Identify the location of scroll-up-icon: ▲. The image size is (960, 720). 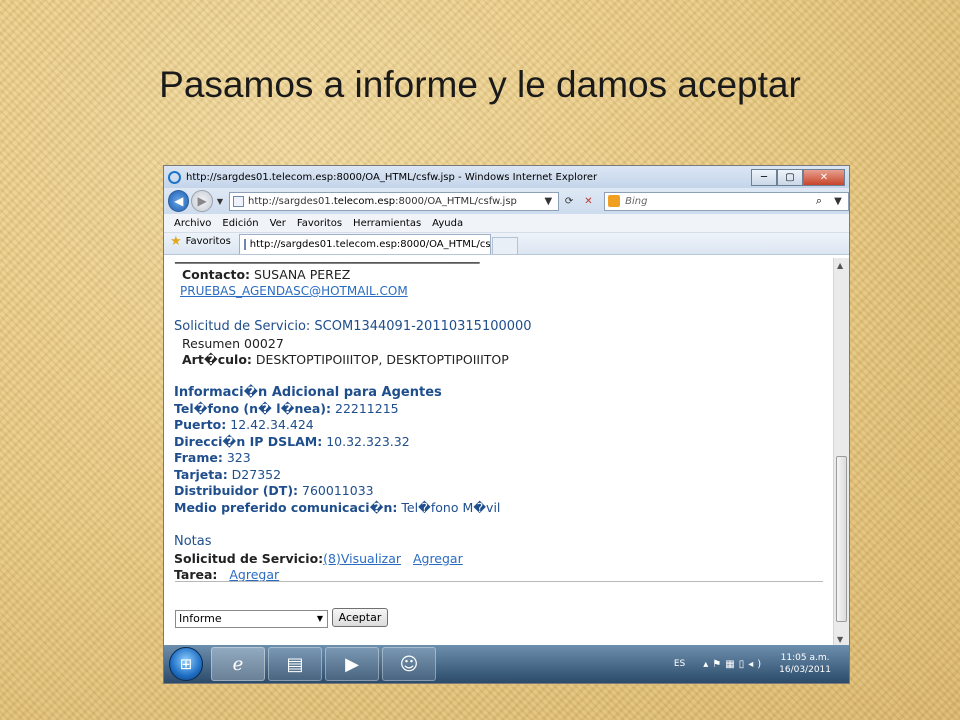
(840, 265).